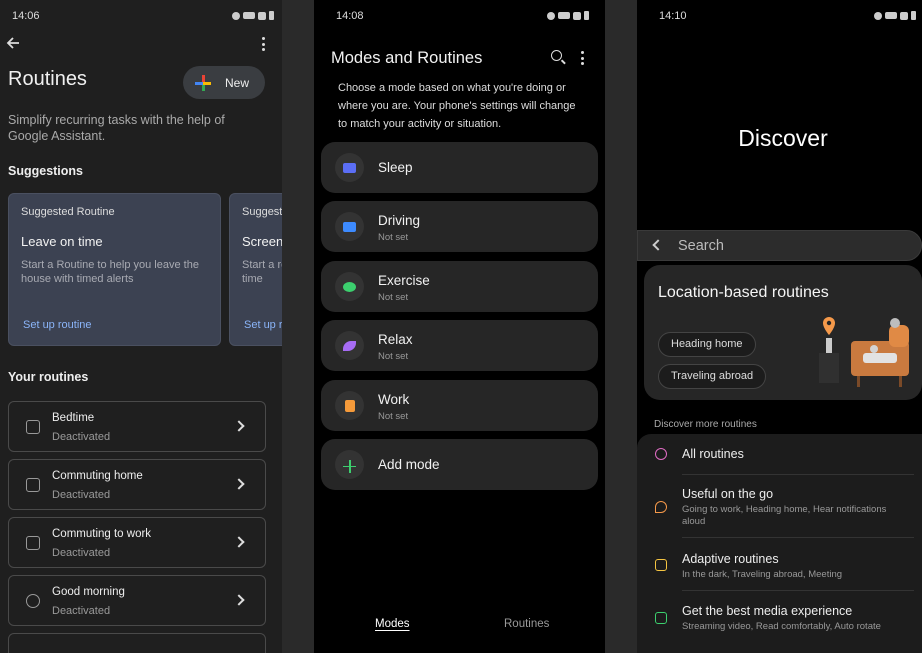 The height and width of the screenshot is (653, 922). Describe the element at coordinates (526, 624) in the screenshot. I see `tab-routines: Routines` at that location.